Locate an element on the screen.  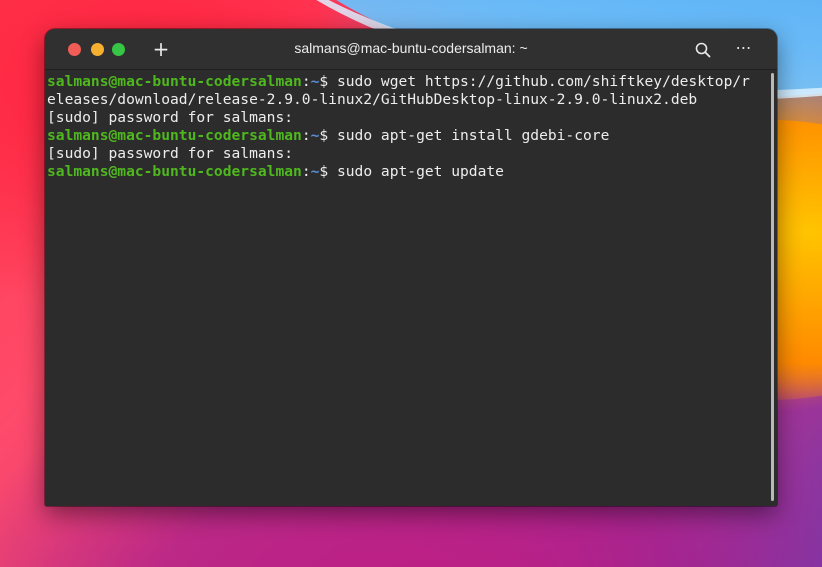
window-titlebar: + salmans@mac-buntu-codersalman: ~ ⋯ is located at coordinates (411, 49).